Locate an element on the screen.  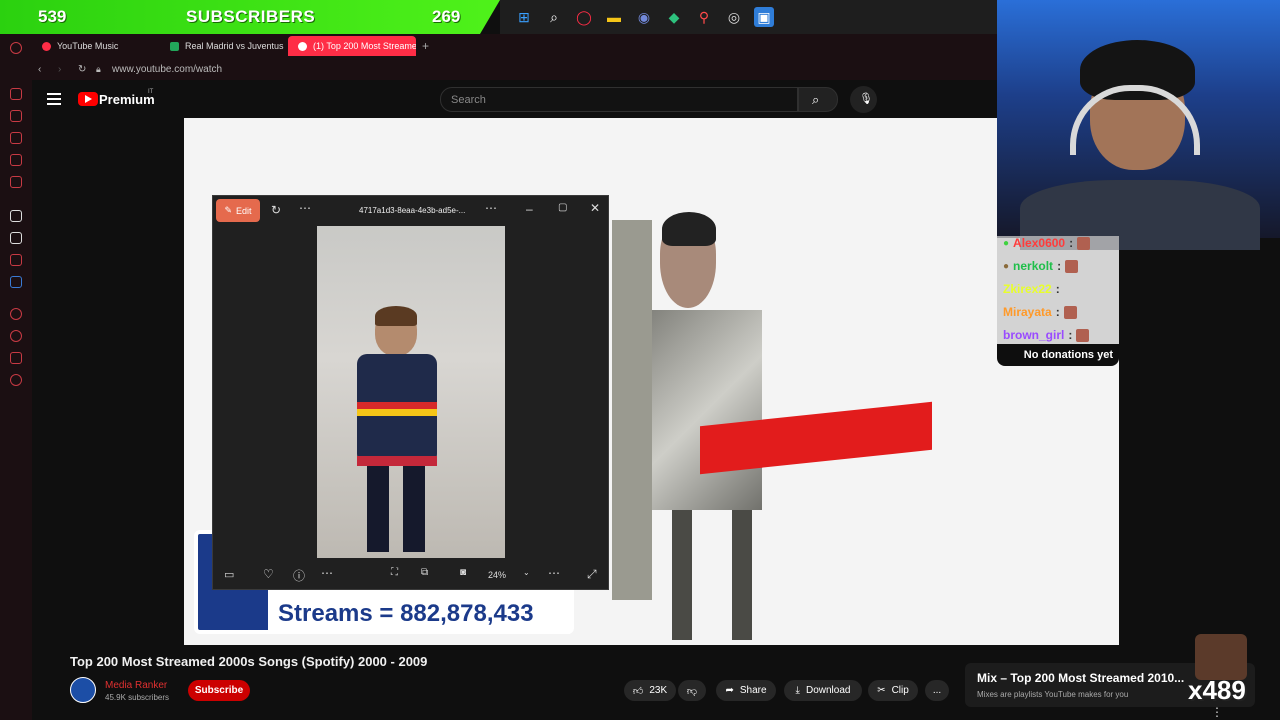
new-tab-button: + is located at coordinates (425, 46).